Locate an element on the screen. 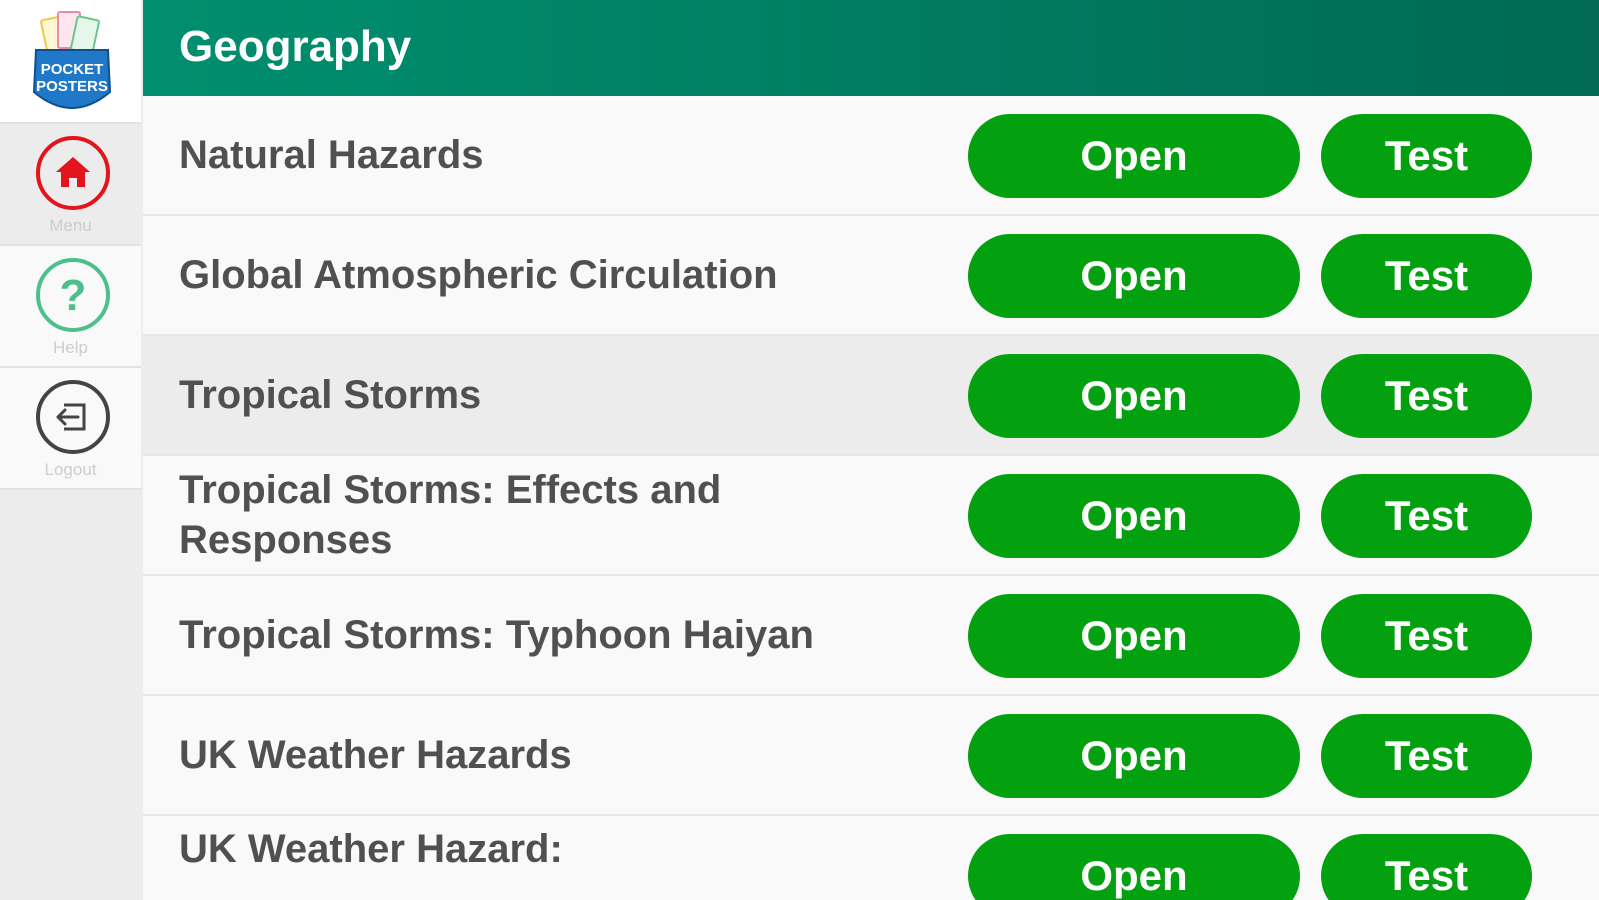 This screenshot has width=1599, height=900. app-logo: POCKET POSTERS is located at coordinates (70, 62).